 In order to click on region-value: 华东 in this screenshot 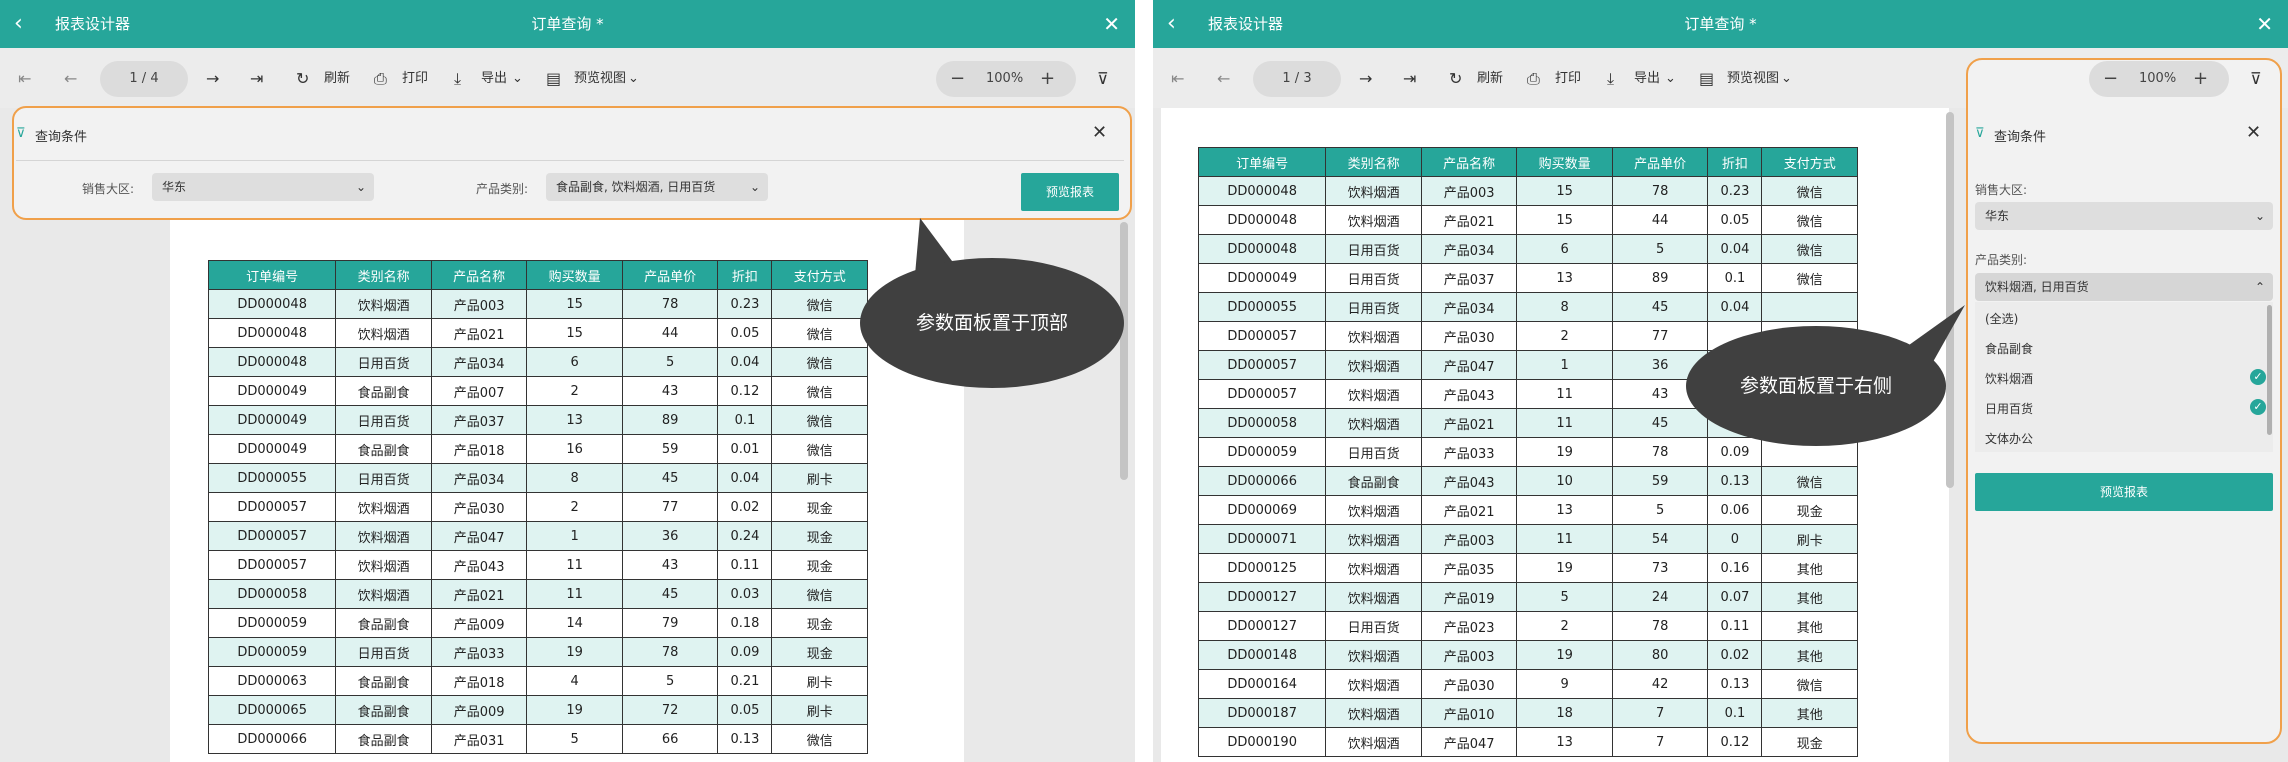, I will do `click(1997, 216)`.